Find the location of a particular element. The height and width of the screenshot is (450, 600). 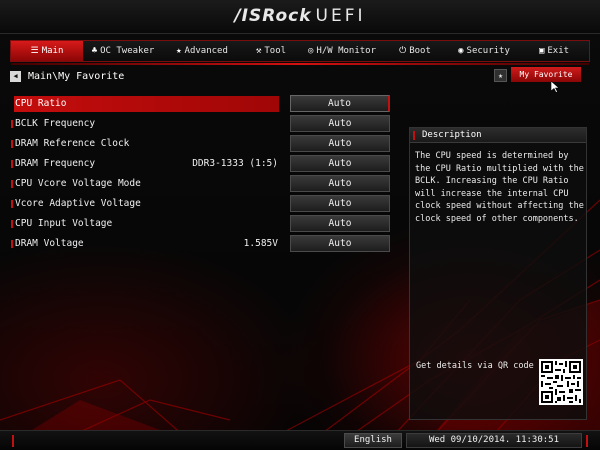

setting-label: BCLK Frequency is located at coordinates (145, 124).